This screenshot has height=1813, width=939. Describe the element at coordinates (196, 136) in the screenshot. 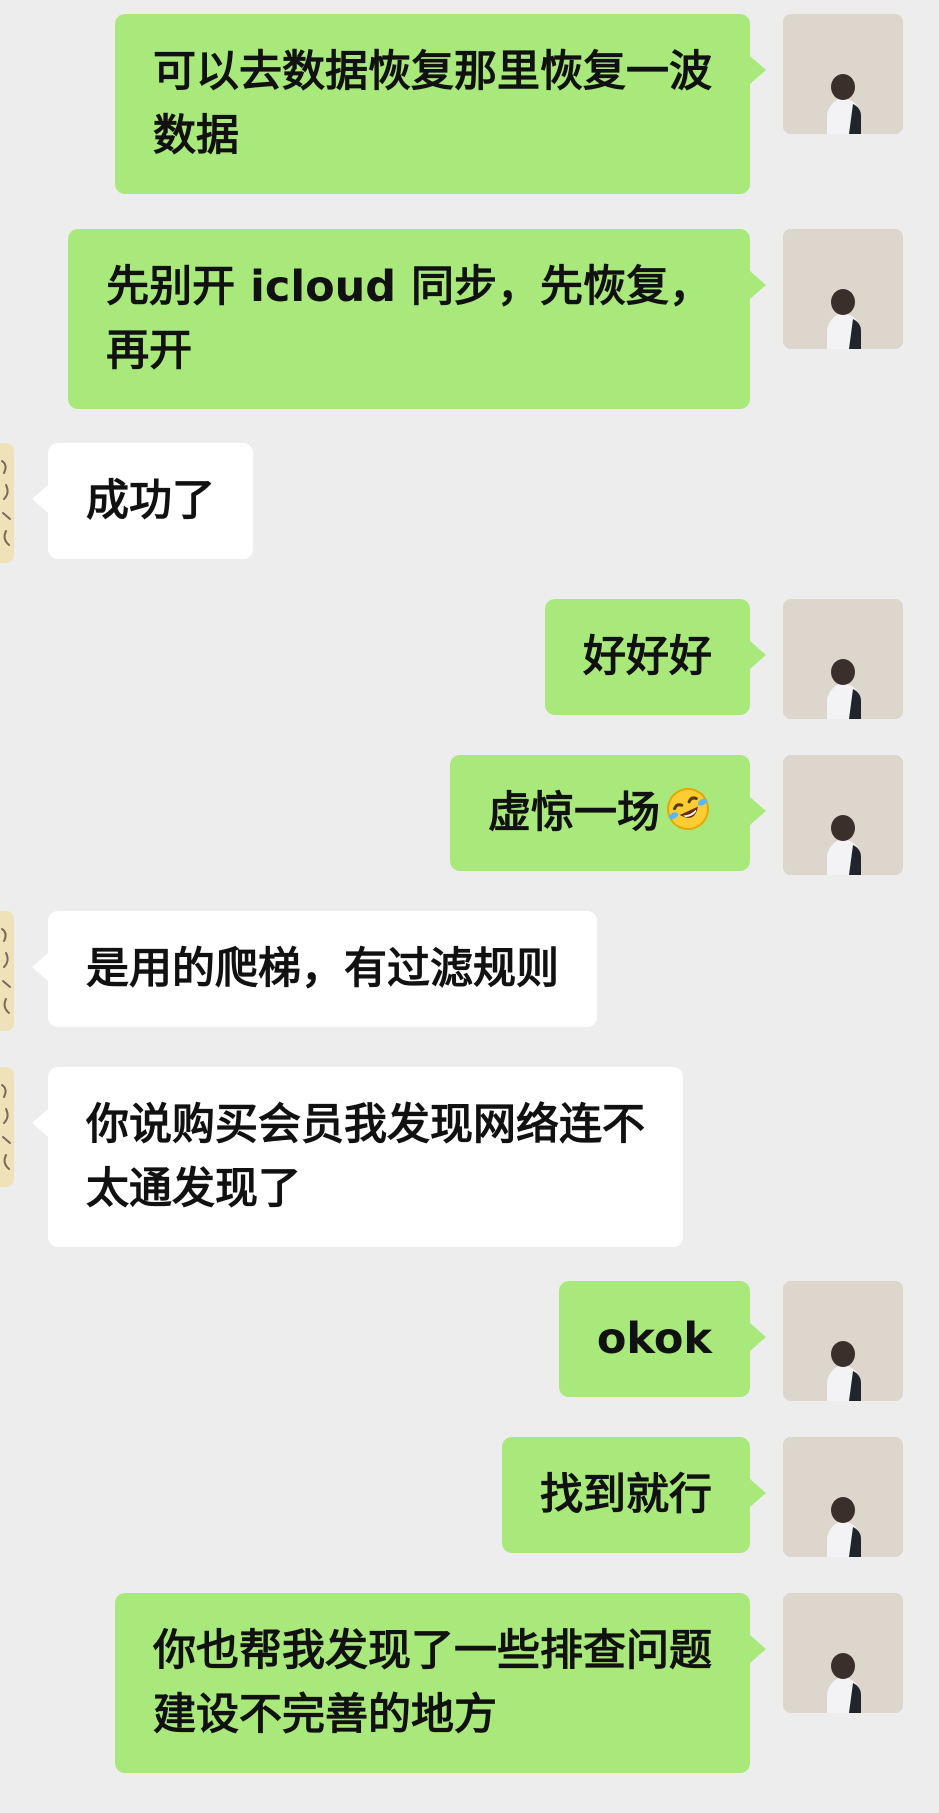

I see `message-line: 数据` at that location.